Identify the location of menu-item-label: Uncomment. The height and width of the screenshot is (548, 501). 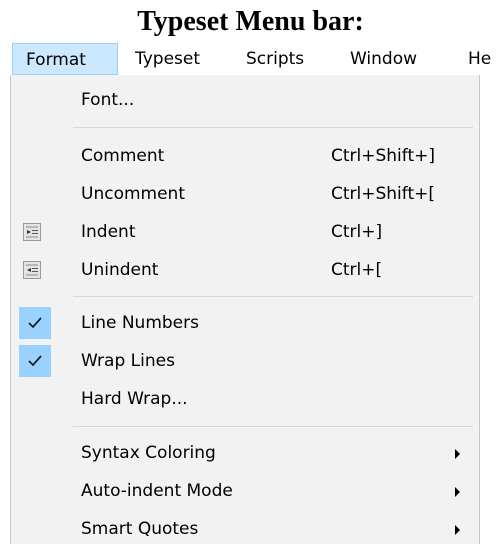
(133, 194).